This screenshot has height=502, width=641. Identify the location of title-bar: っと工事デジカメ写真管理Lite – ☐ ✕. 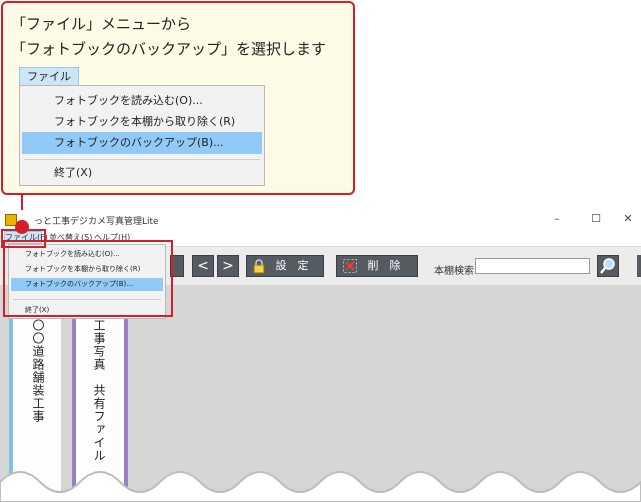
(320, 220).